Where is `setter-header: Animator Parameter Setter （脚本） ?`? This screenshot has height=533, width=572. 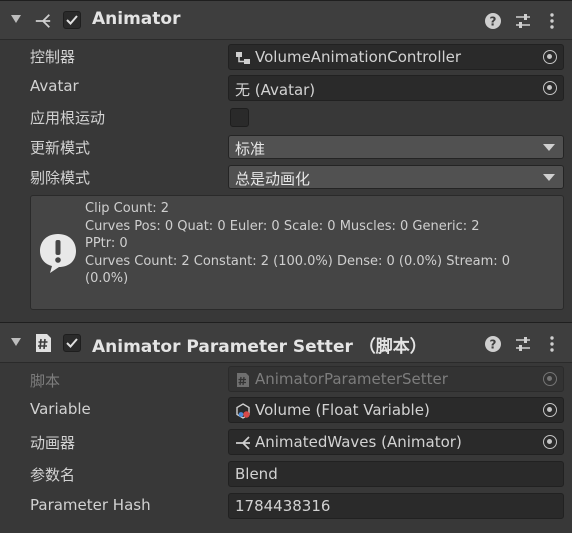
setter-header: Animator Parameter Setter （脚本） ? is located at coordinates (286, 342).